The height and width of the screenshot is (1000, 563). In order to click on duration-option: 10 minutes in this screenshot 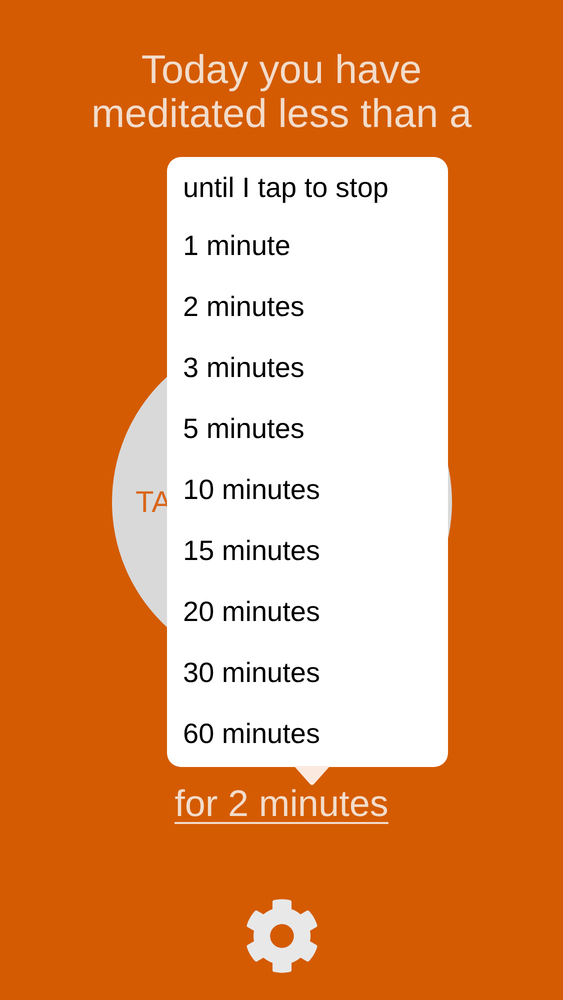, I will do `click(307, 489)`.